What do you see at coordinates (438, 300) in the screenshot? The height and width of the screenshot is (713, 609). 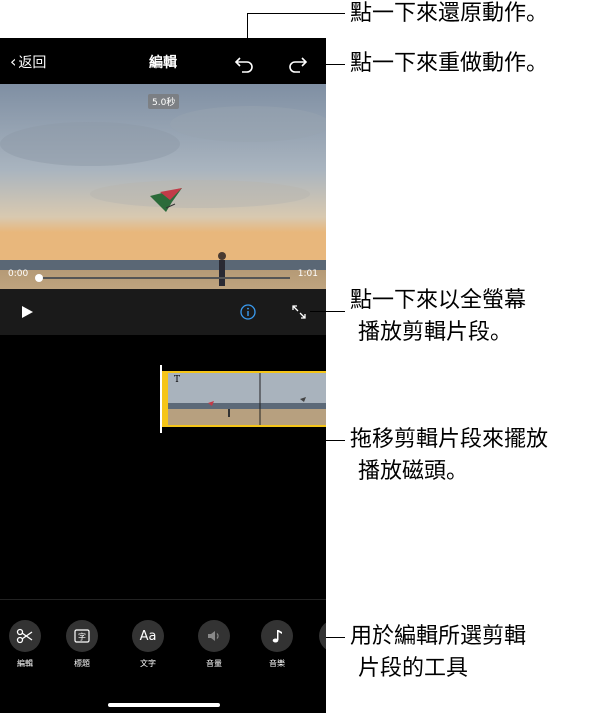 I see `callout-fullscreen-line1: 點一下來以全螢幕` at bounding box center [438, 300].